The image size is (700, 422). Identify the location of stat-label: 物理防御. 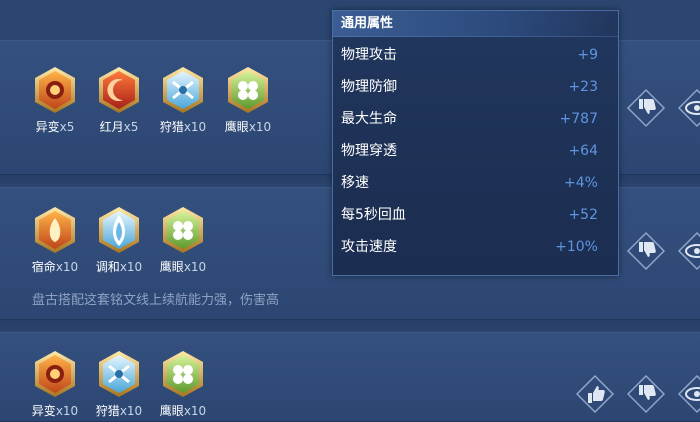
(369, 87).